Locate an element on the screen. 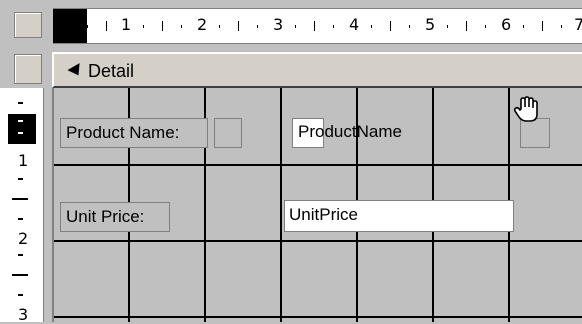 This screenshot has height=324, width=582. vertical-ruler: 1 2 3 is located at coordinates (22, 206).